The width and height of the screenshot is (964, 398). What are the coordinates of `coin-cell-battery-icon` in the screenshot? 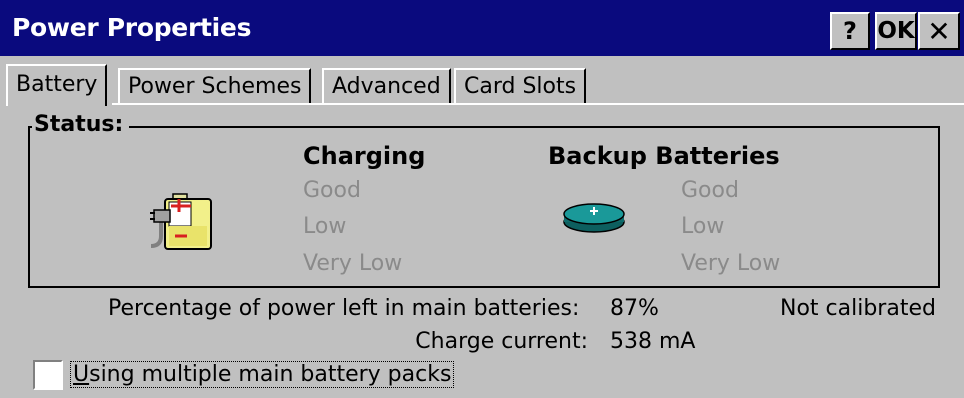 It's located at (594, 218).